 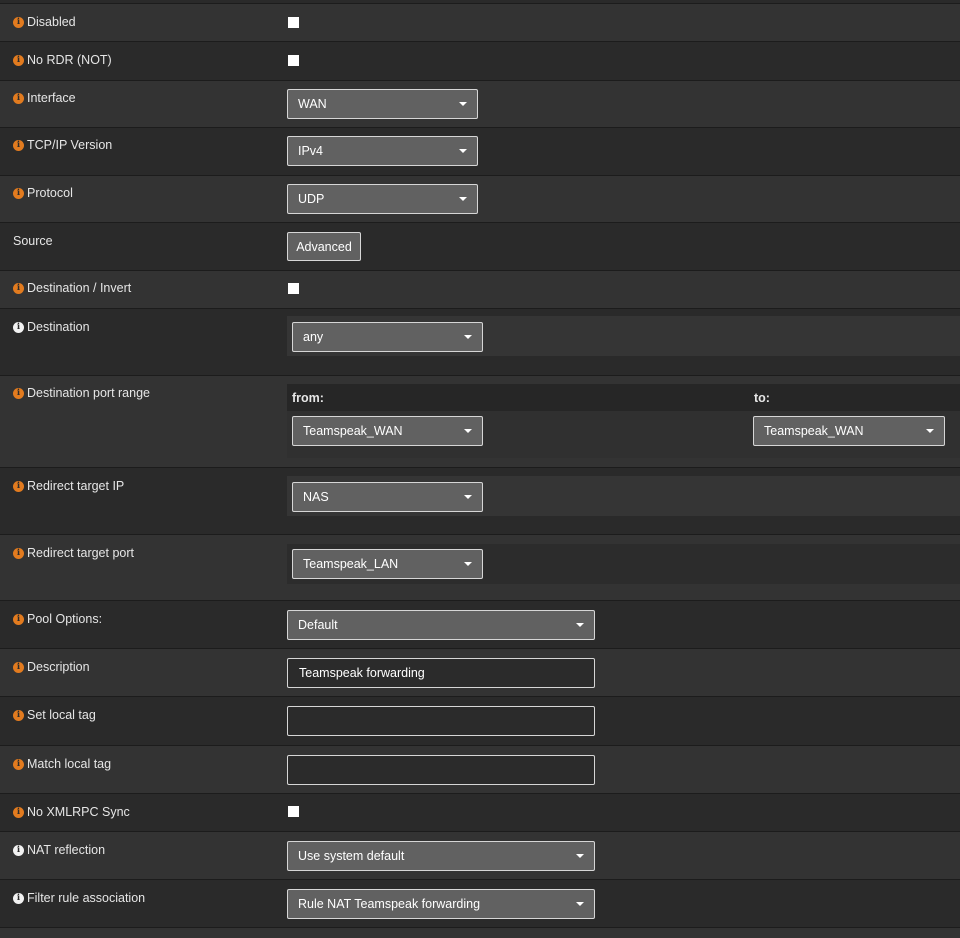 What do you see at coordinates (316, 497) in the screenshot?
I see `select-value: NAS` at bounding box center [316, 497].